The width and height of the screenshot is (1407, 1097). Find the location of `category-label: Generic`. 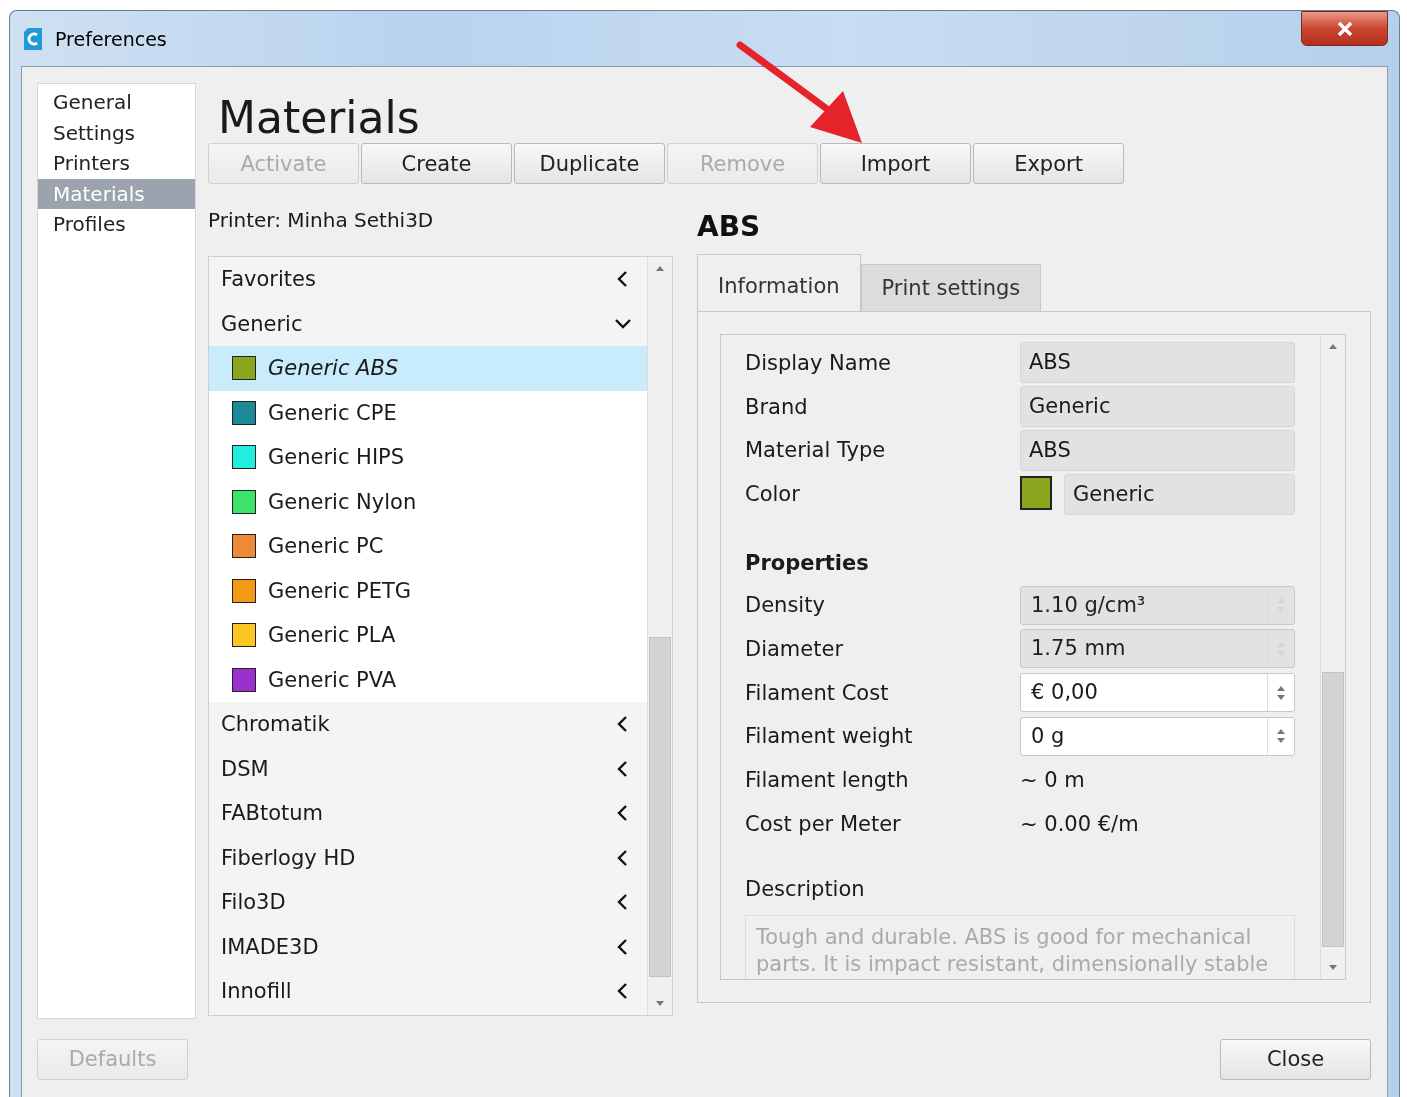

category-label: Generic is located at coordinates (262, 323).